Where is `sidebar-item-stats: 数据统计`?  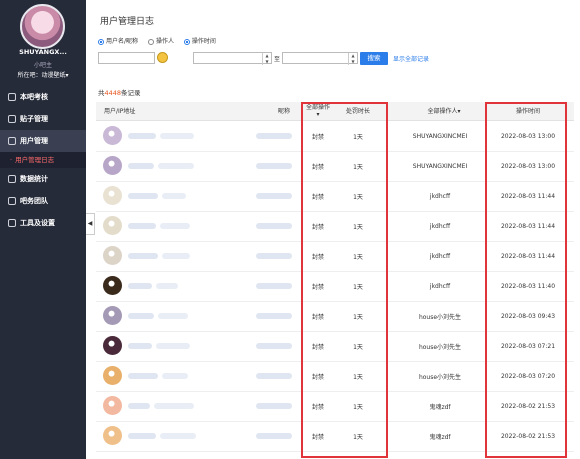 sidebar-item-stats: 数据统计 is located at coordinates (43, 179).